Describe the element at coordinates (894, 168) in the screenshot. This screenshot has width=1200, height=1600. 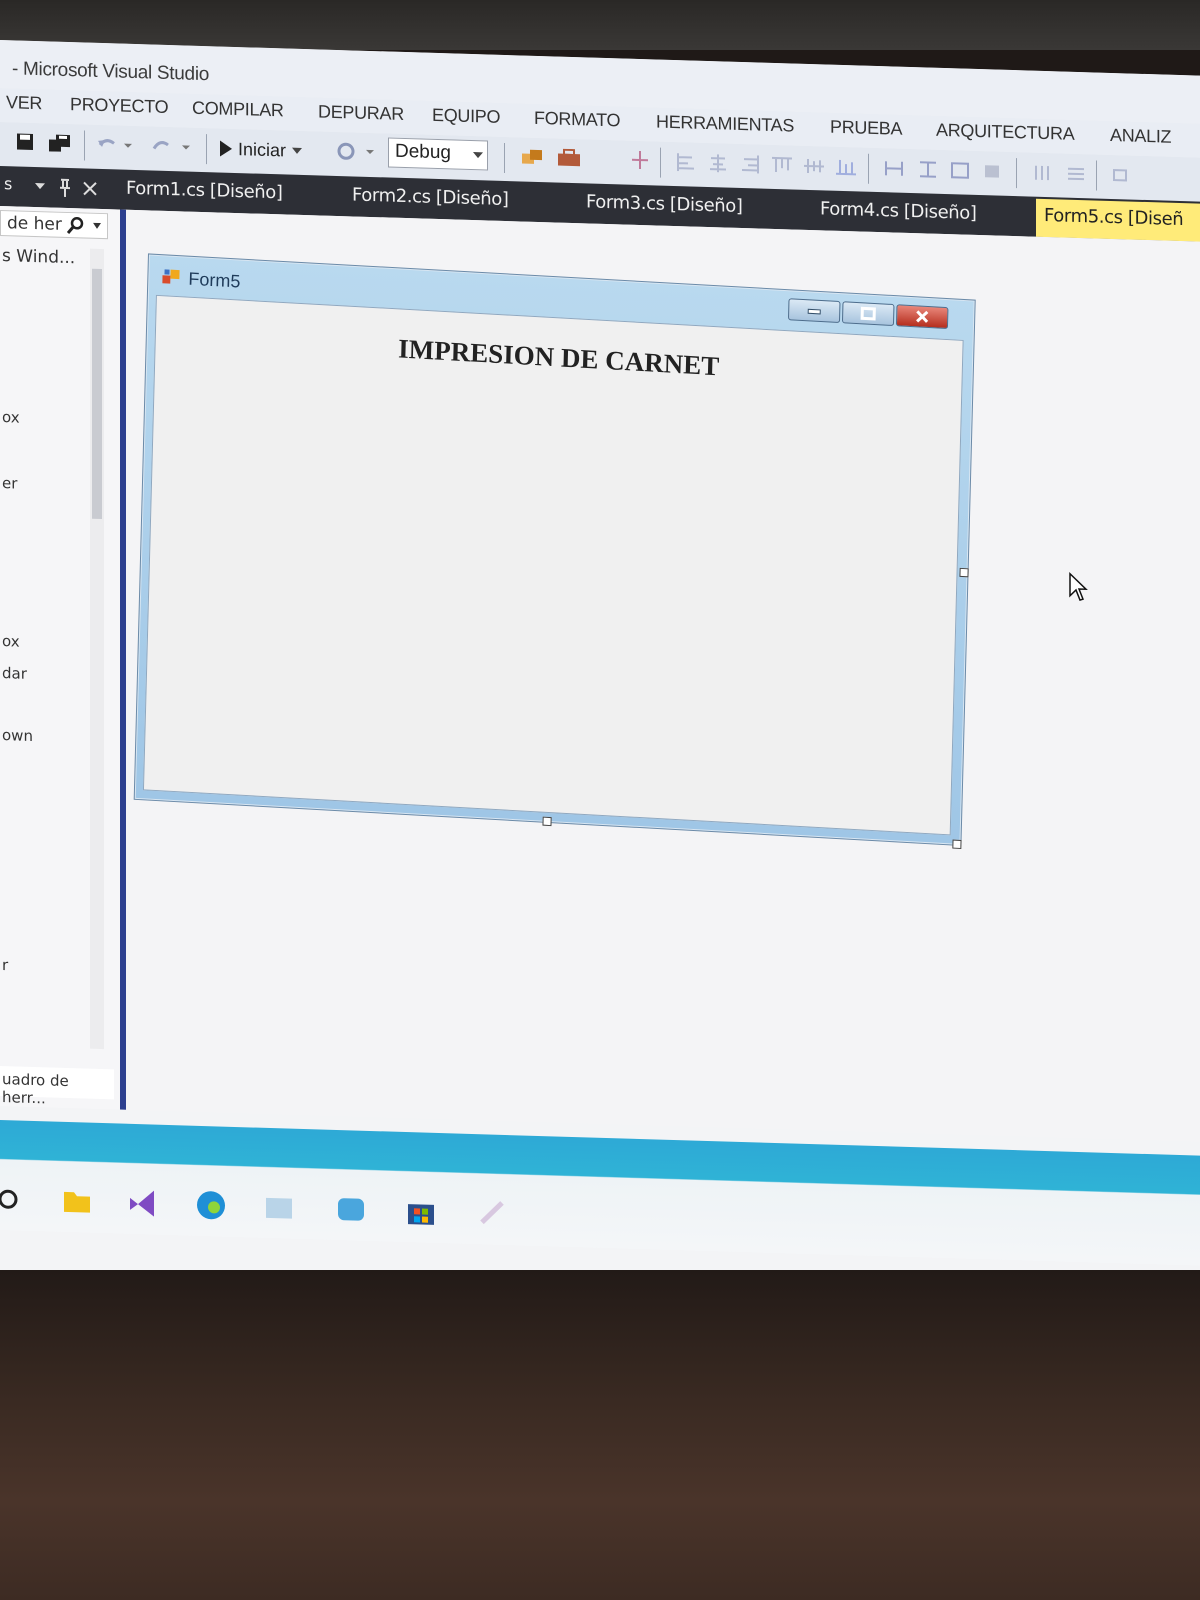
I see `make-same-width-icon` at that location.